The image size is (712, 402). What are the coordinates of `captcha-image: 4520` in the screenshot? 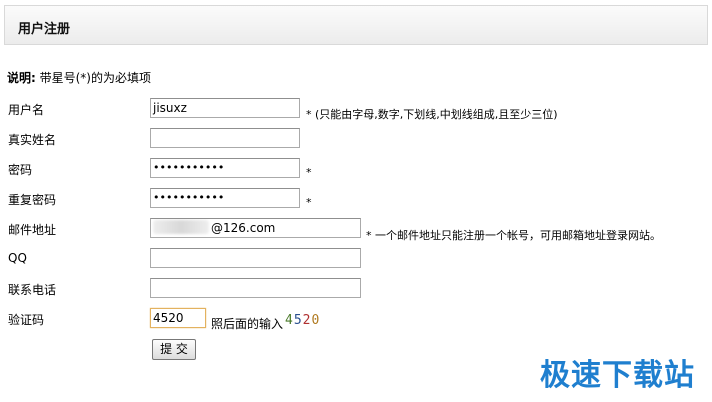 It's located at (302, 320).